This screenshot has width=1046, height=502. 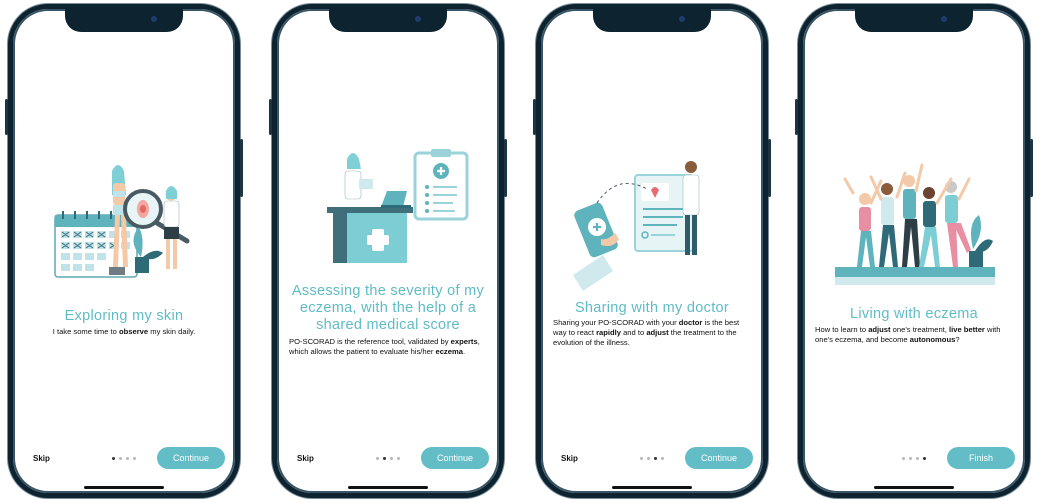 I want to click on description-emphasis: doctor, so click(x=690, y=322).